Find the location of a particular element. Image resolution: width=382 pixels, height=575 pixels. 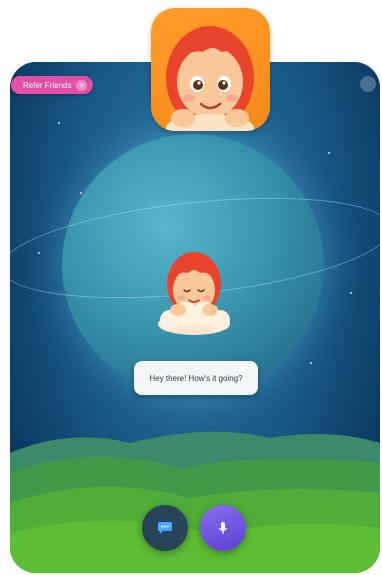

refer-friends-label: Refer Friends is located at coordinates (47, 85).